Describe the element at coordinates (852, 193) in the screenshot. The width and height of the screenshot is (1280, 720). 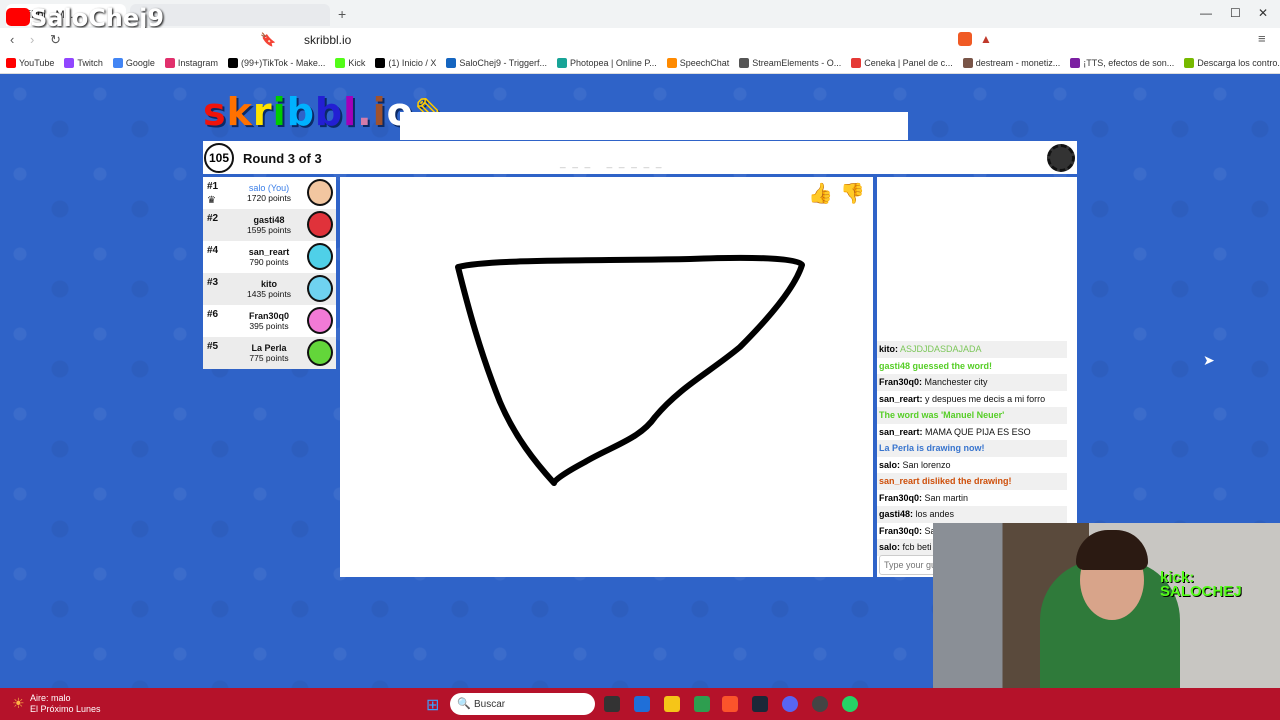
I see `thumbs-down-icon: 👎` at that location.